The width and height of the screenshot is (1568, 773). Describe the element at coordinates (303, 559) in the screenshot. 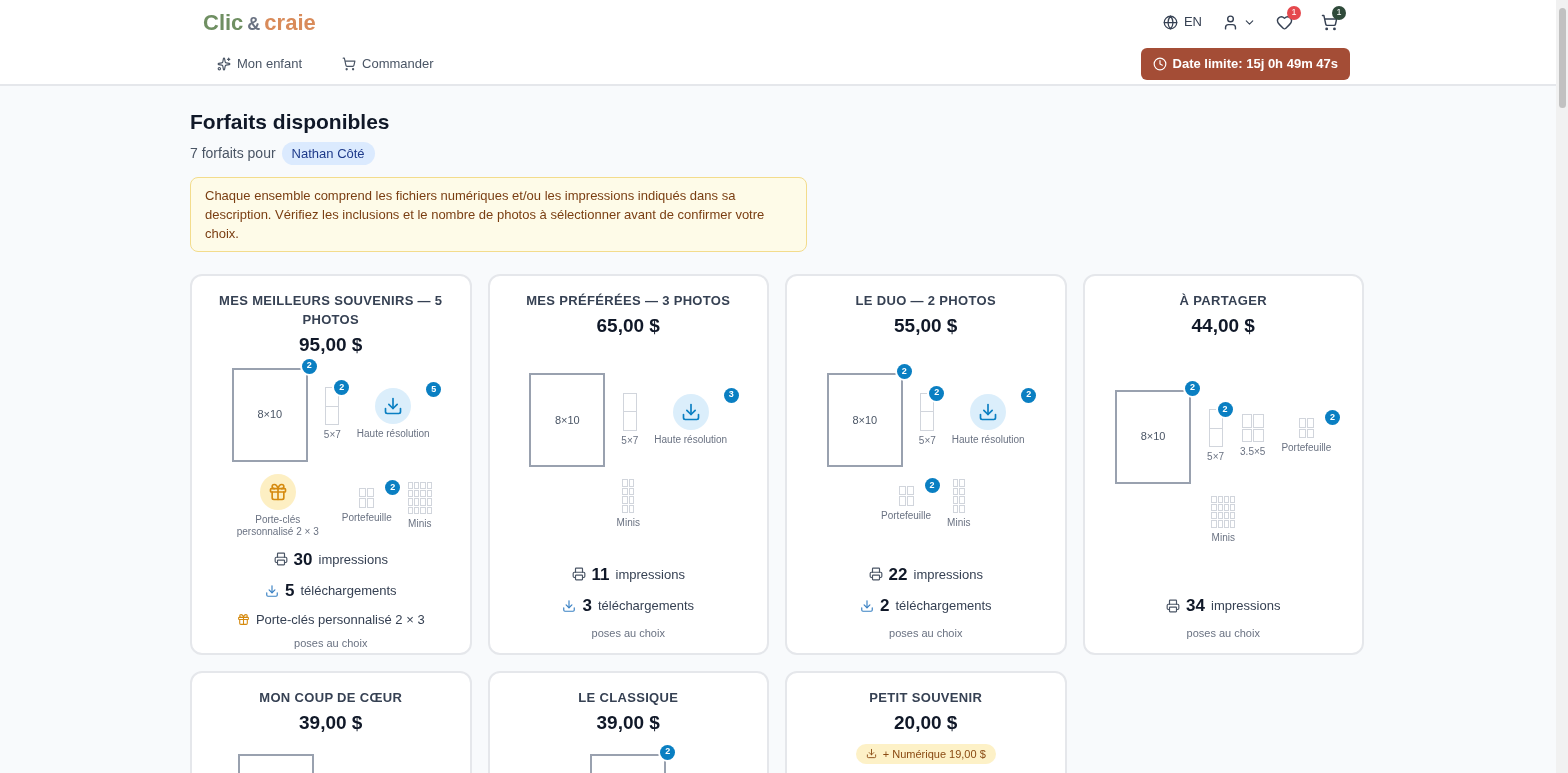

I see `stat-count: 30` at that location.